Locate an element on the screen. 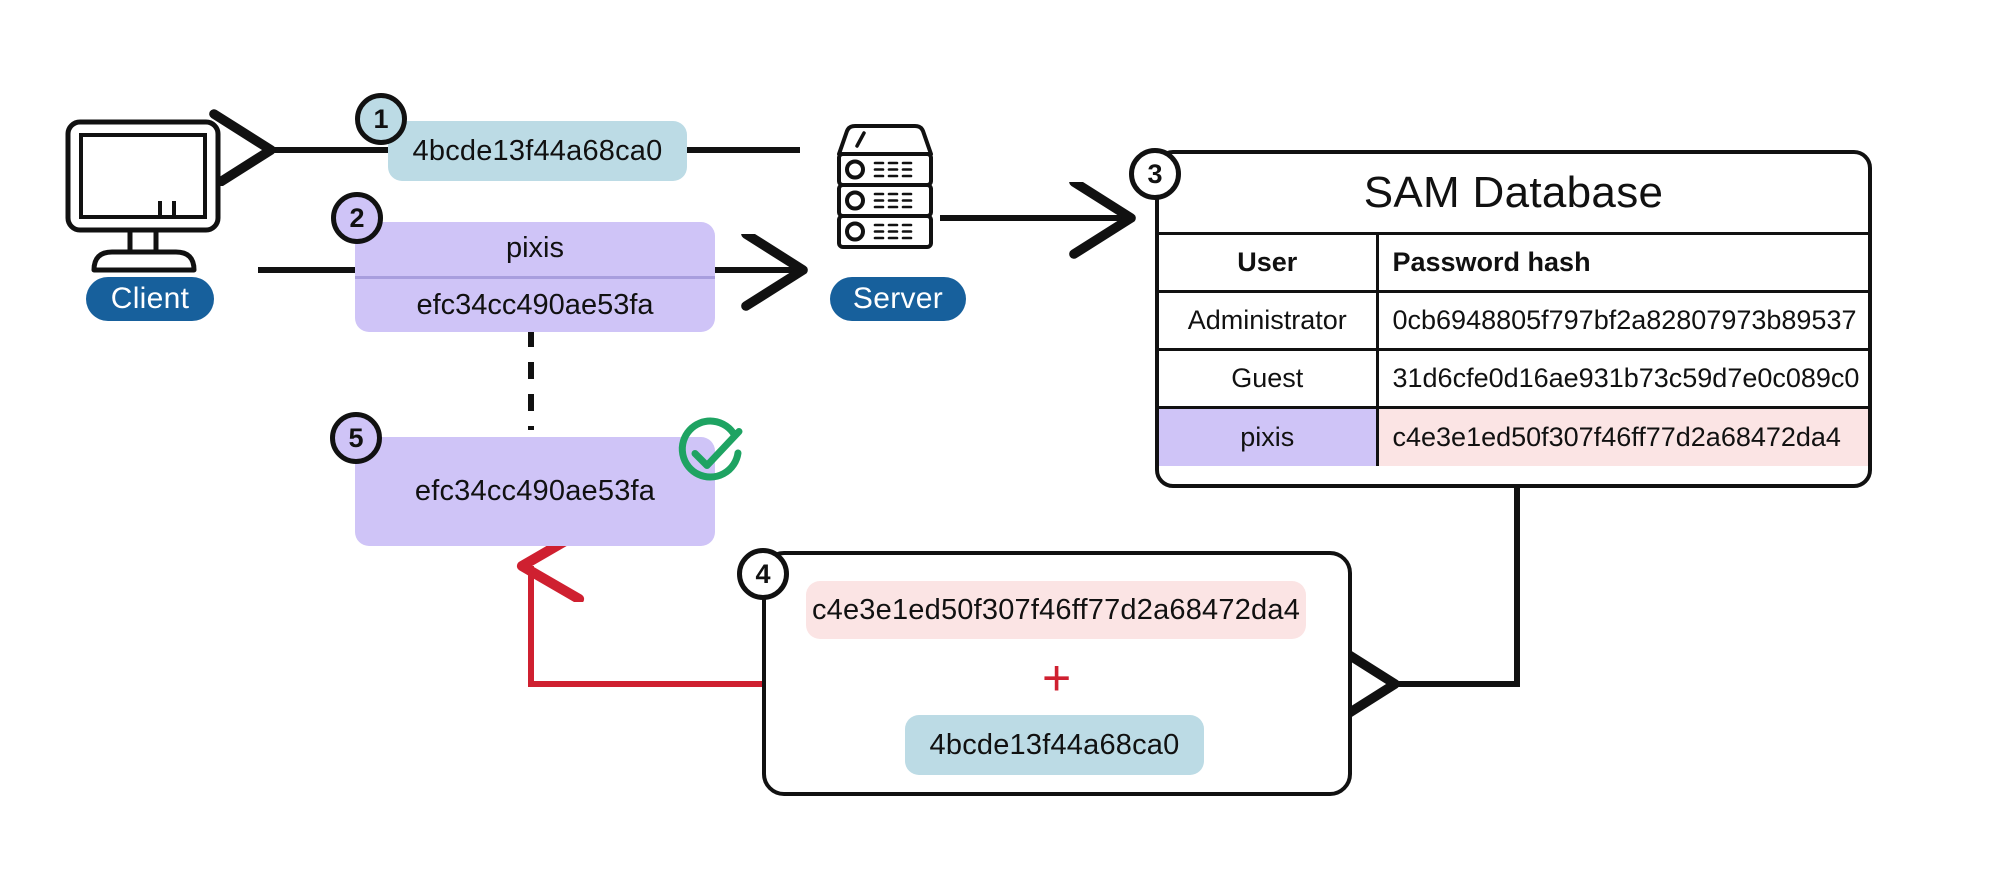 The width and height of the screenshot is (1999, 878). monitor-icon is located at coordinates (143, 188).